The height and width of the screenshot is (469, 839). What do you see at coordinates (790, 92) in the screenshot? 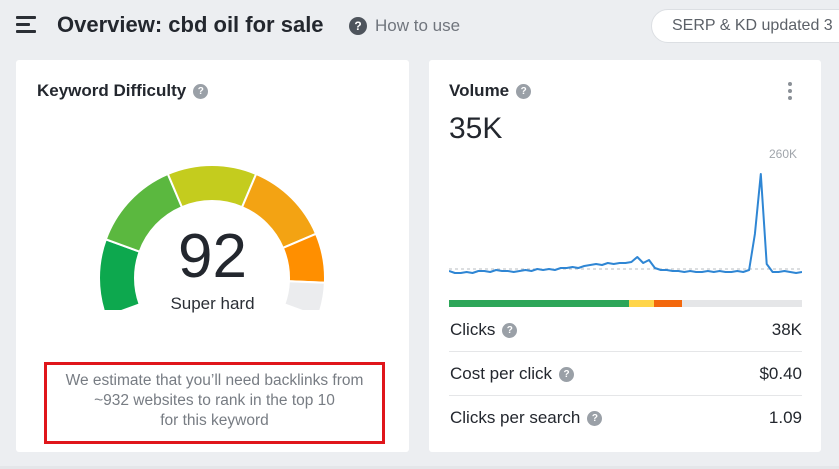
I see `more-options-icon` at bounding box center [790, 92].